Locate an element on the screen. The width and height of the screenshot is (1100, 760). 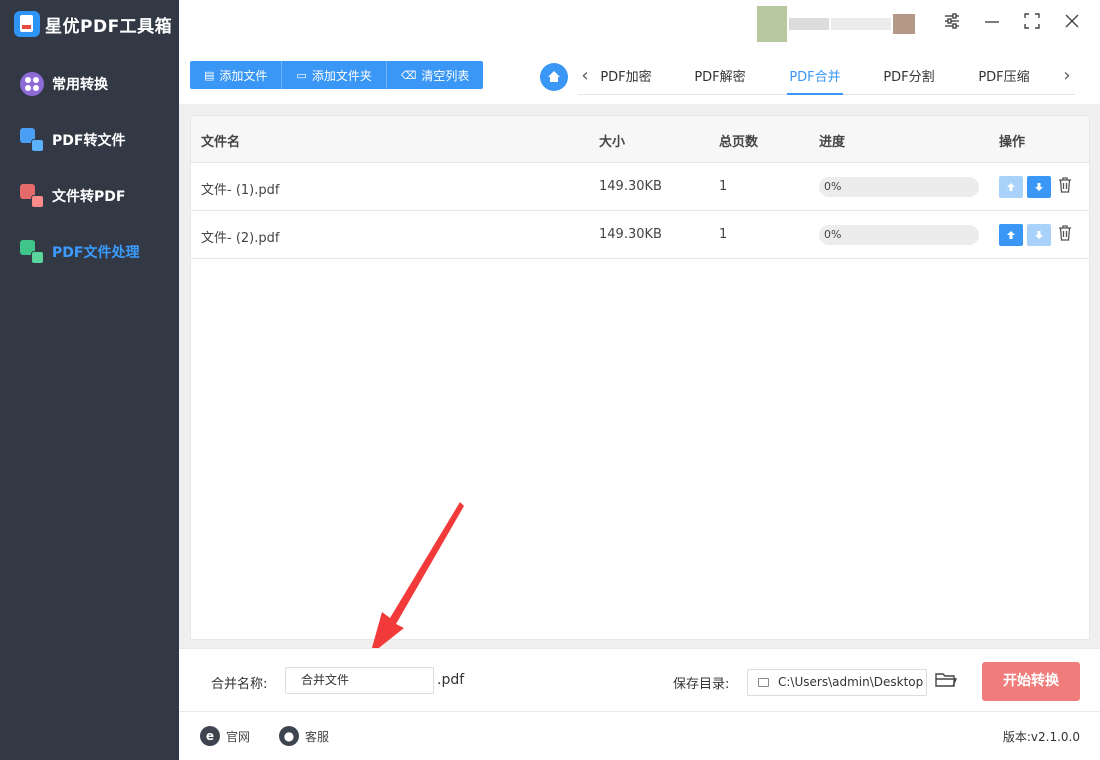
start-convert-button: 开始转换 is located at coordinates (1031, 681).